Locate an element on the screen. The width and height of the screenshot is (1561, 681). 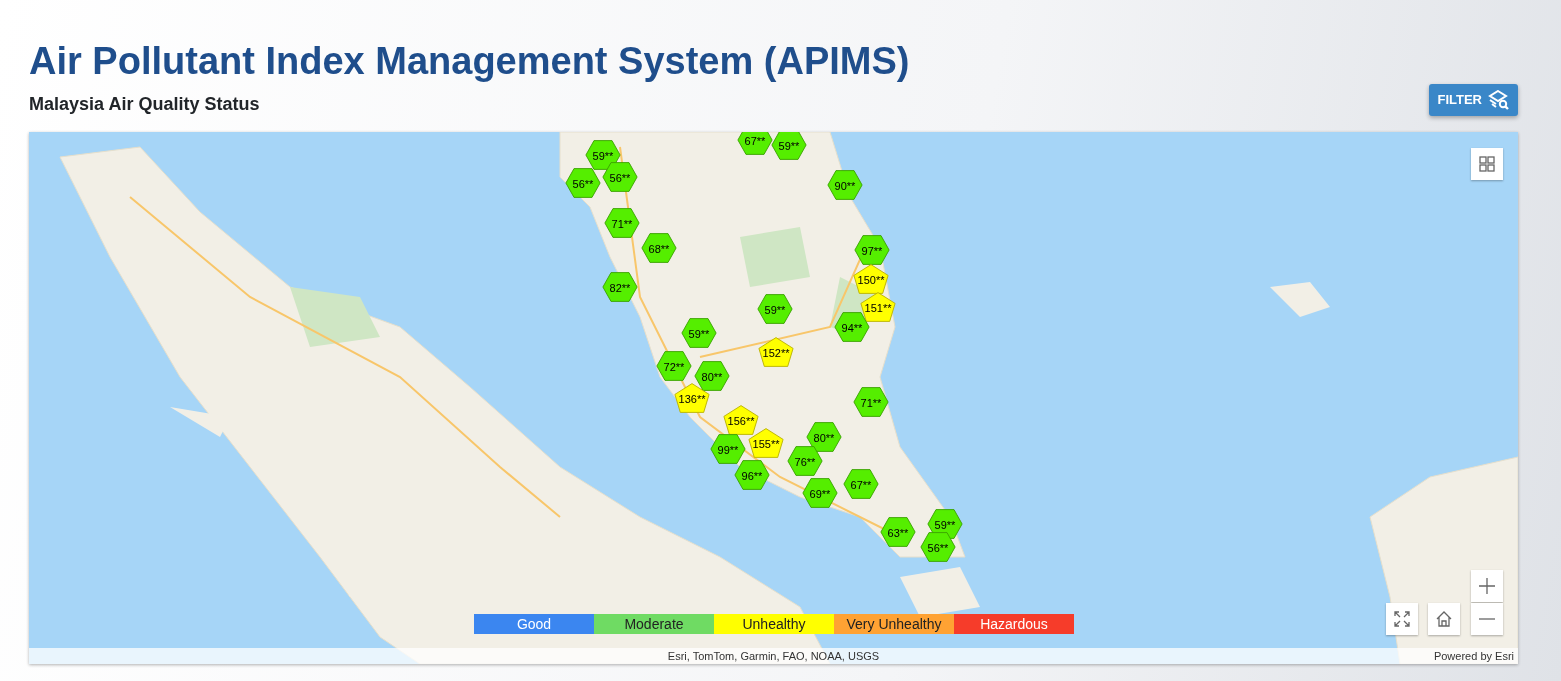
station-marker: 82** is located at coordinates (620, 287).